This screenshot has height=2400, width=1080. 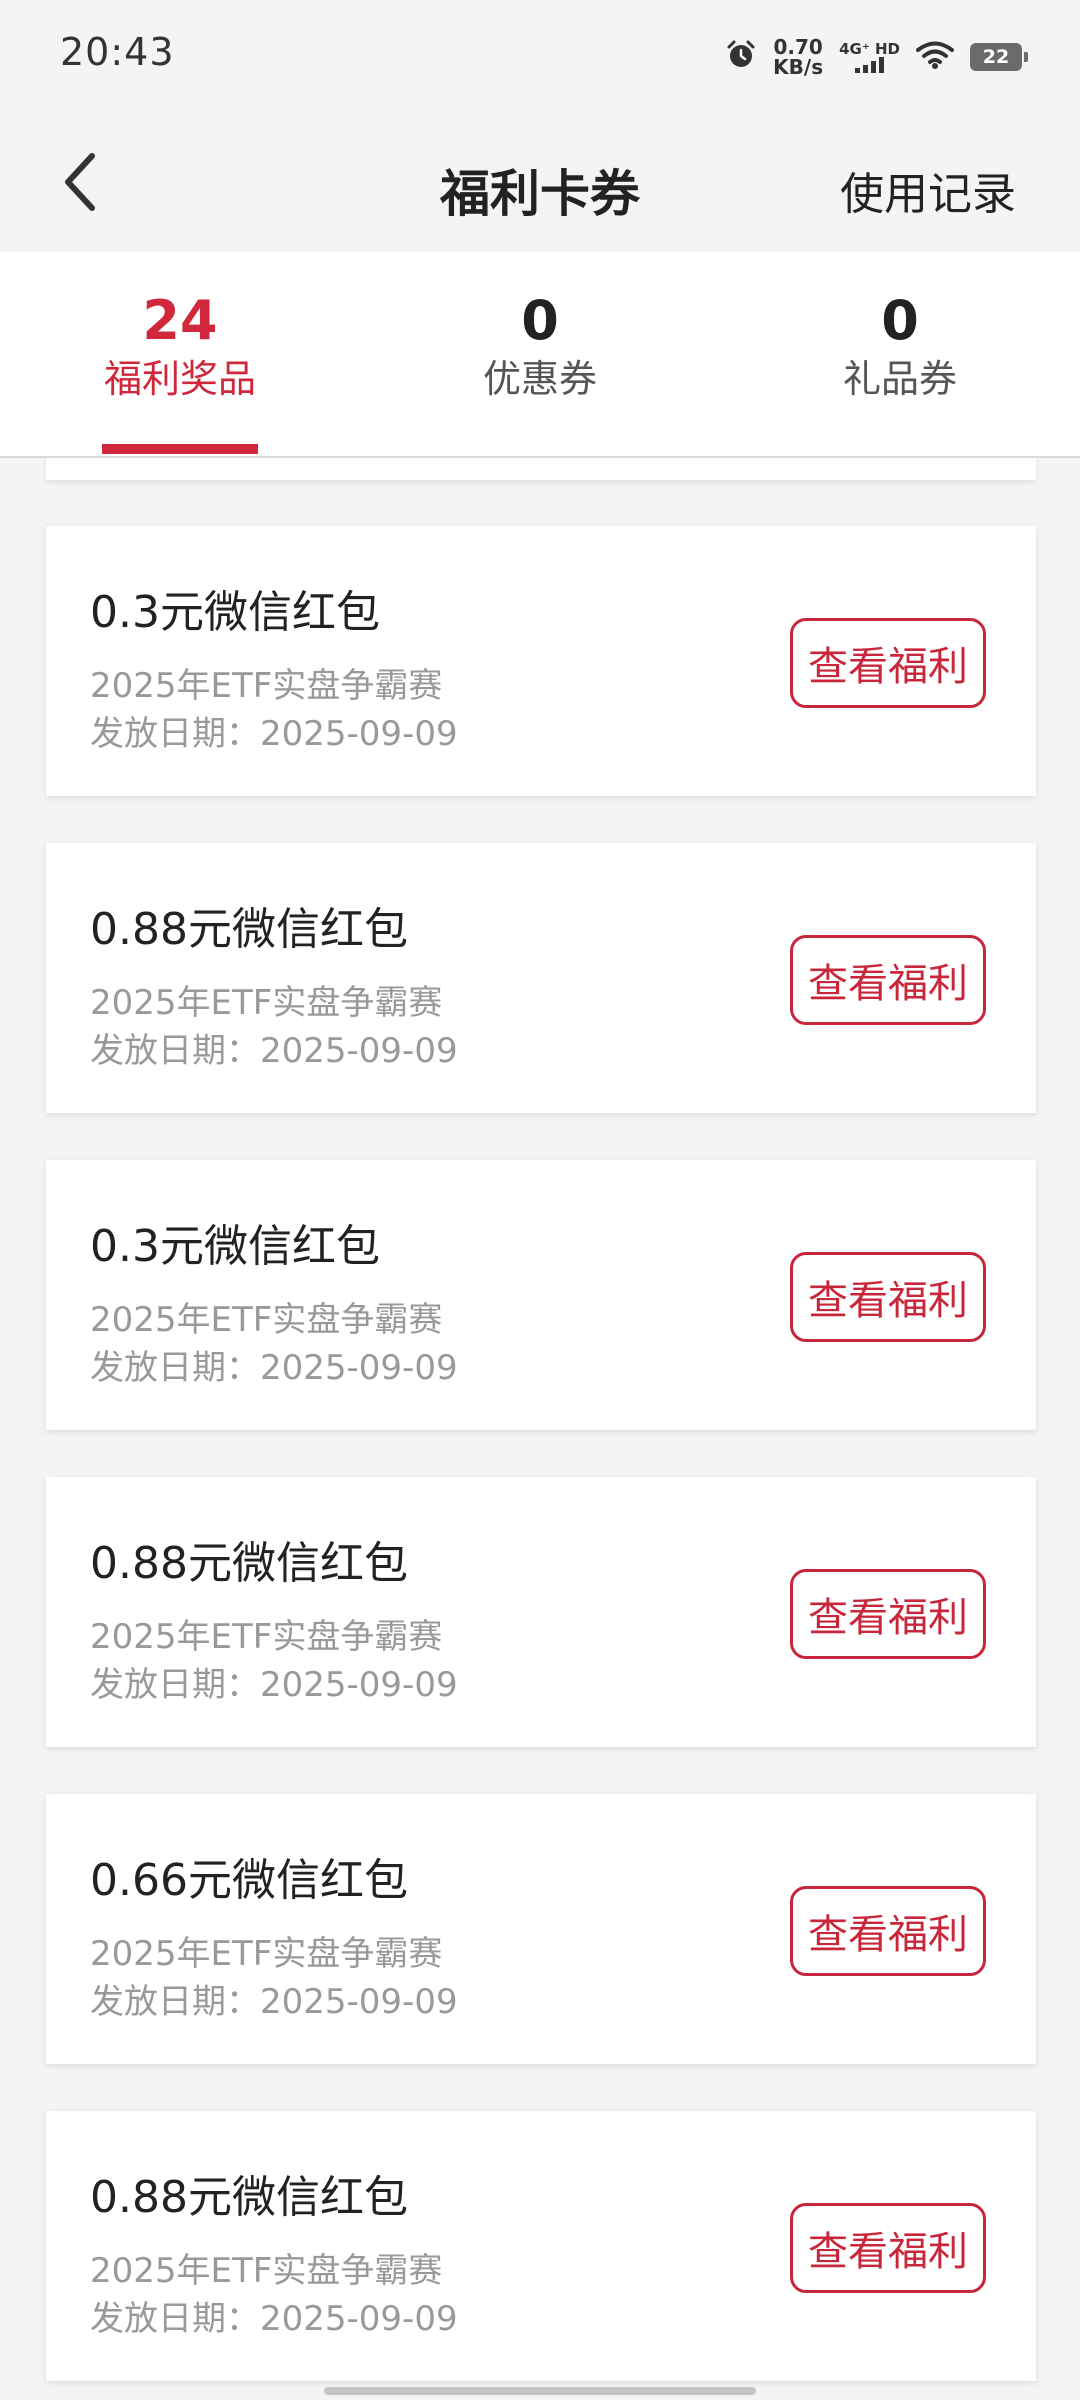 I want to click on active-tab-indicator, so click(x=180, y=449).